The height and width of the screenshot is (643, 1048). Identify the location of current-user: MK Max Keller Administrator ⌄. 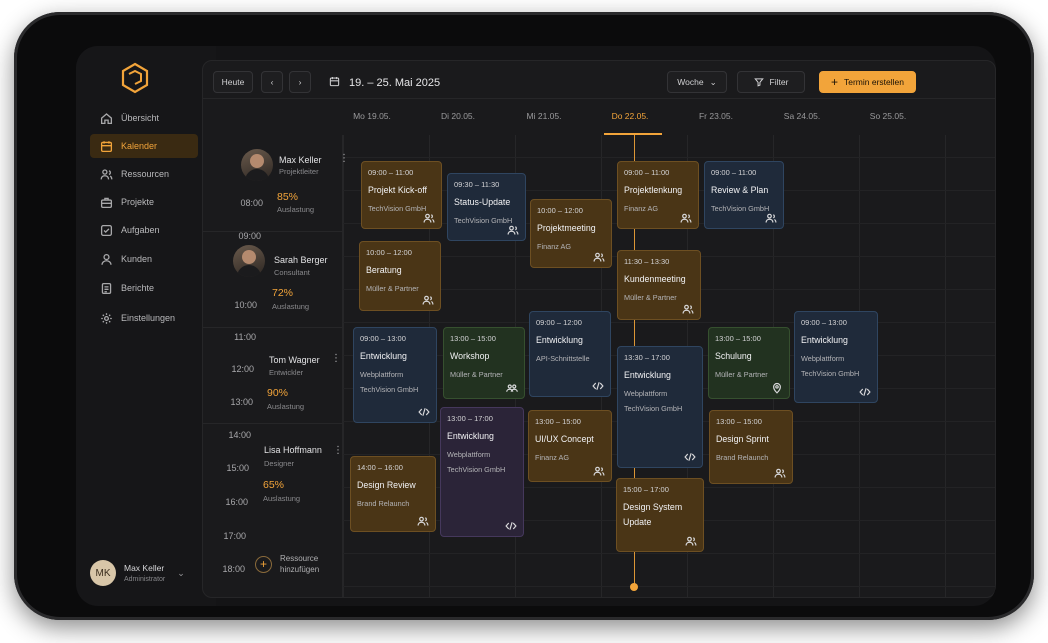
(150, 573).